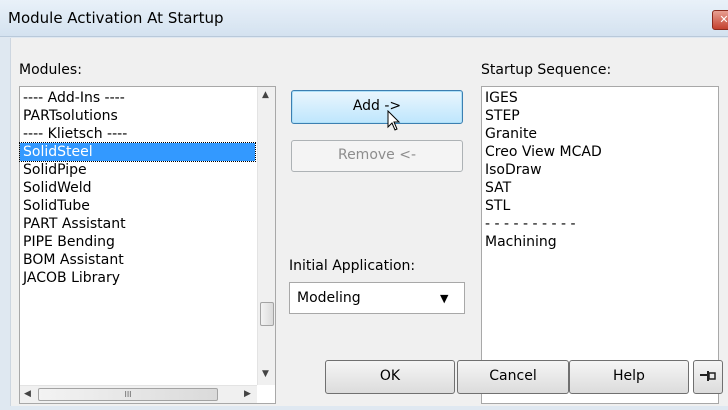  I want to click on remove-button-label: Remove <-, so click(377, 155).